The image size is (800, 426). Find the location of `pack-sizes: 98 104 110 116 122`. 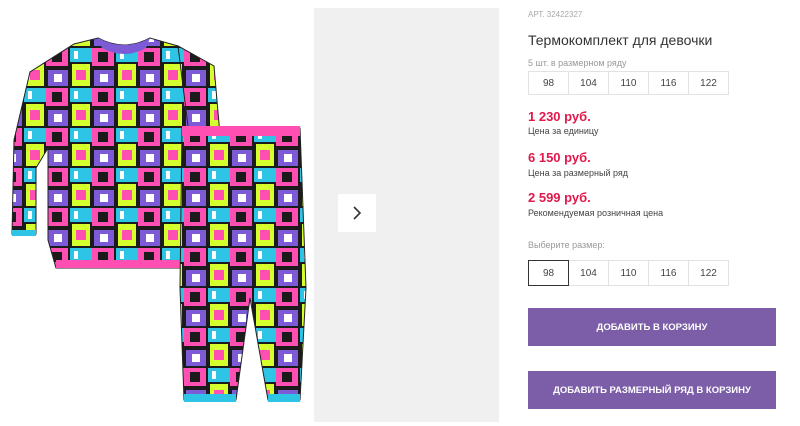

pack-sizes: 98 104 110 116 122 is located at coordinates (628, 83).